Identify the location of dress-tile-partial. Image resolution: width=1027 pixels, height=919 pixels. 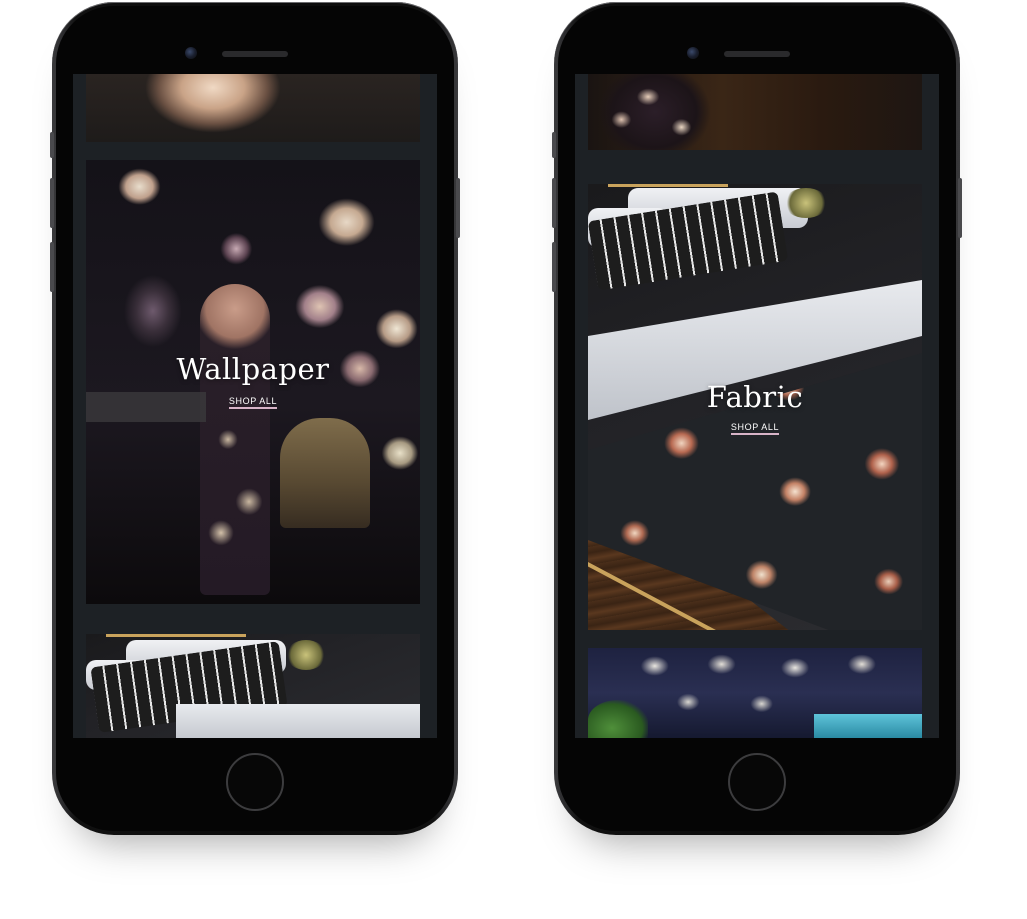
(755, 112).